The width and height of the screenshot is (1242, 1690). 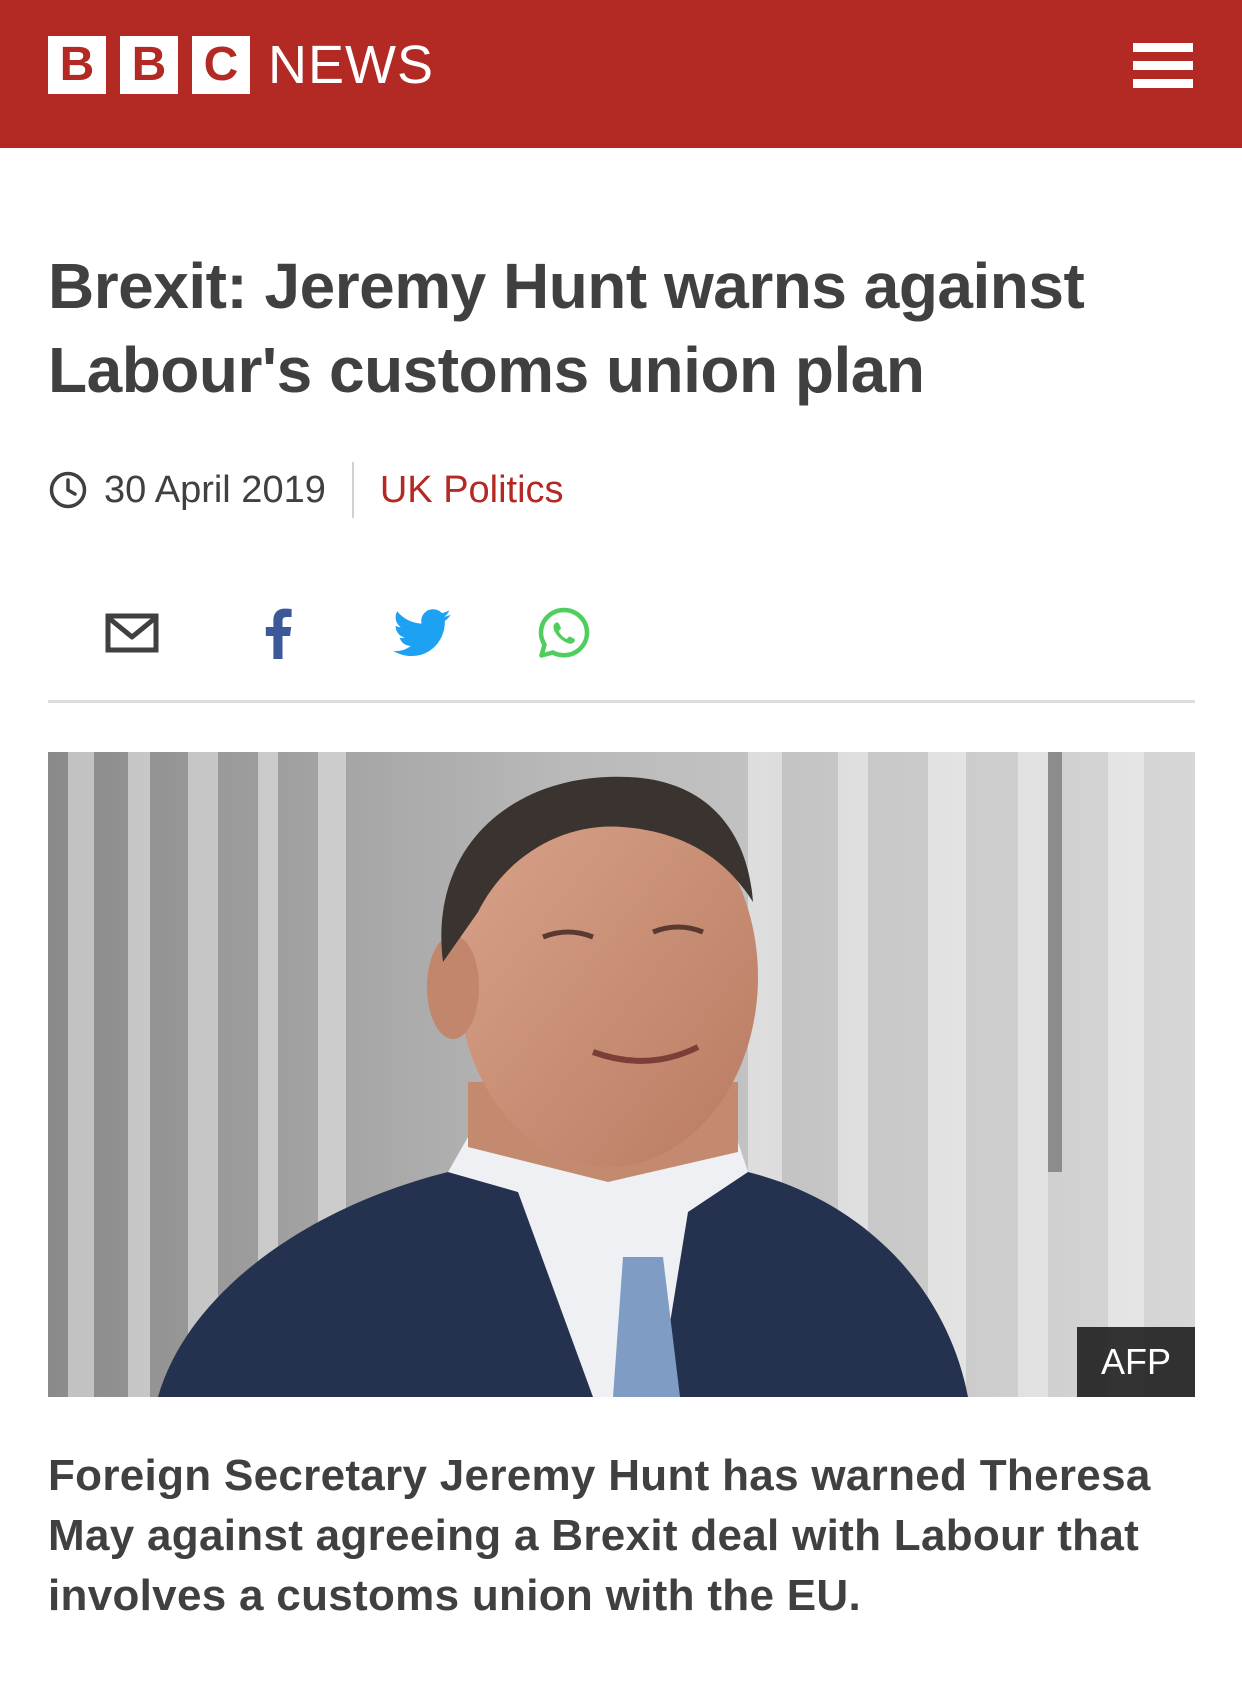 I want to click on twitter-icon, so click(x=422, y=633).